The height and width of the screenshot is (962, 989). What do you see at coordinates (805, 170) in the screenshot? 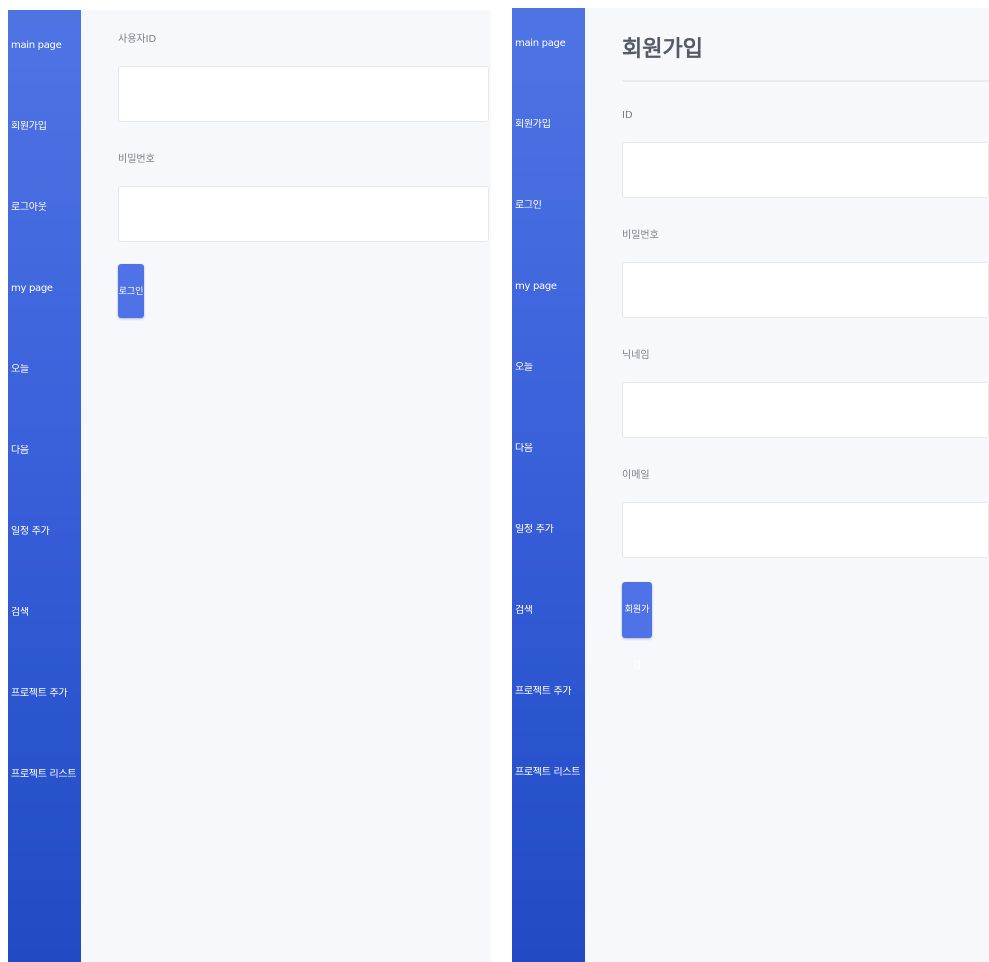
I see `id-input` at bounding box center [805, 170].